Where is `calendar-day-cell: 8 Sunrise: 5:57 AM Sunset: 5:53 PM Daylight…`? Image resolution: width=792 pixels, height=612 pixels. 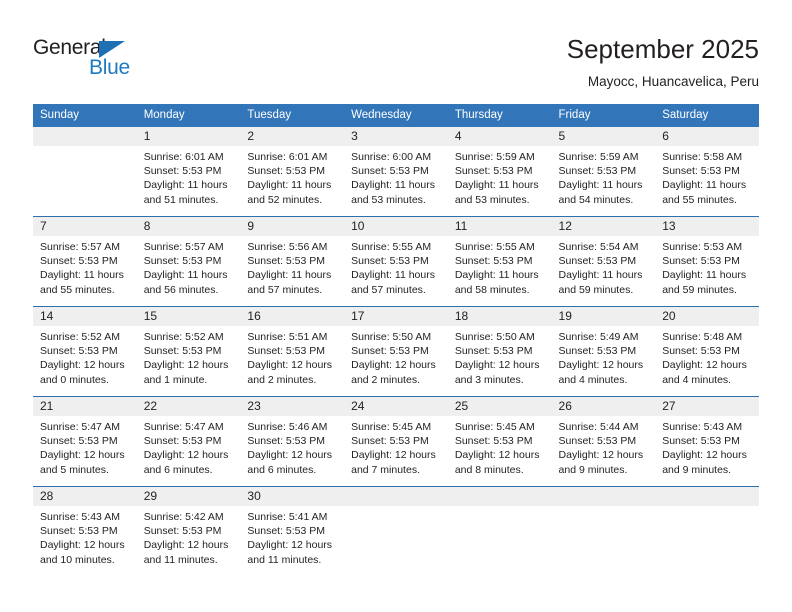 calendar-day-cell: 8 Sunrise: 5:57 AM Sunset: 5:53 PM Daylight… is located at coordinates (188, 261).